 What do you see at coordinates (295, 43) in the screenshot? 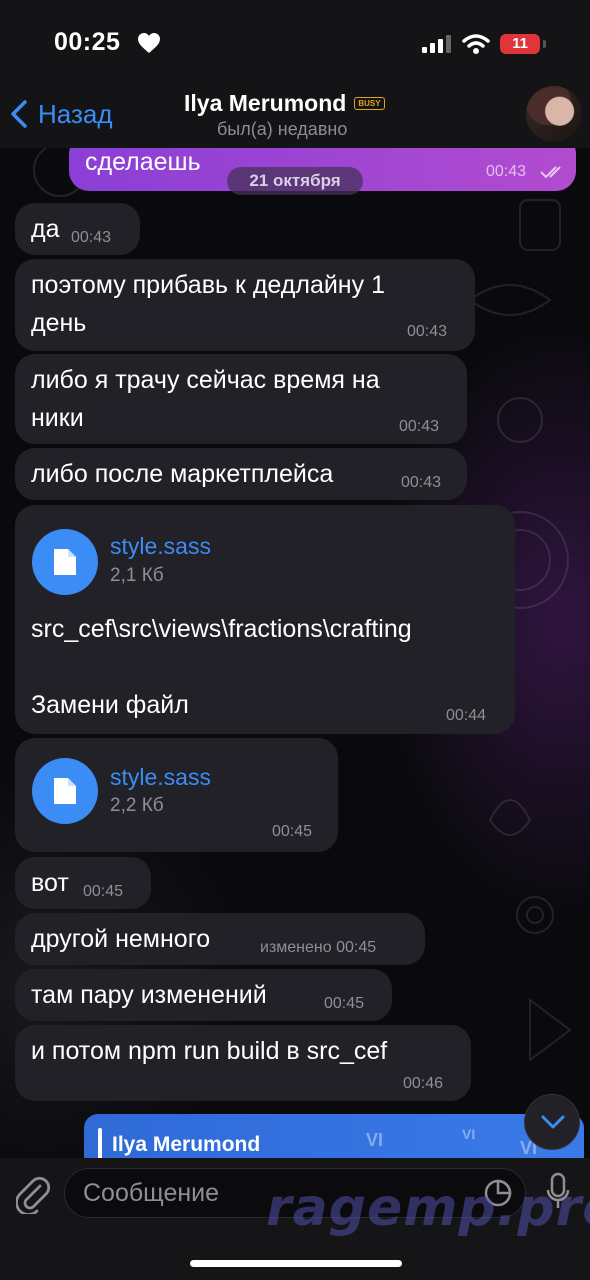
I see `status-bar: 00:25 11` at bounding box center [295, 43].